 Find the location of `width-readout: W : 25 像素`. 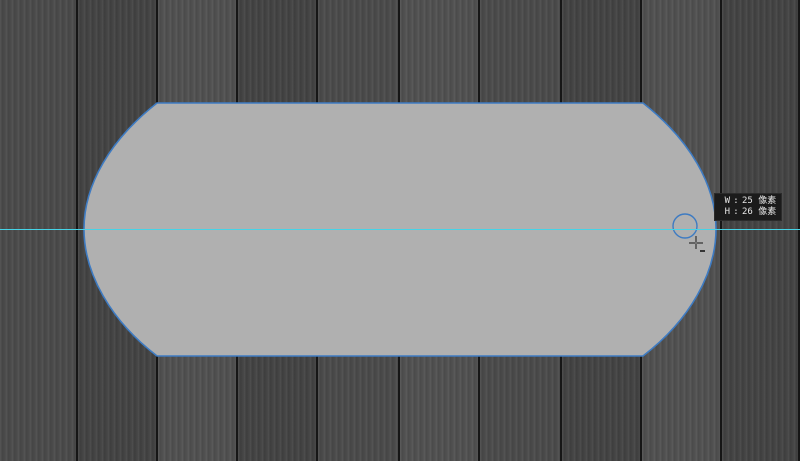

width-readout: W : 25 像素 is located at coordinates (748, 201).